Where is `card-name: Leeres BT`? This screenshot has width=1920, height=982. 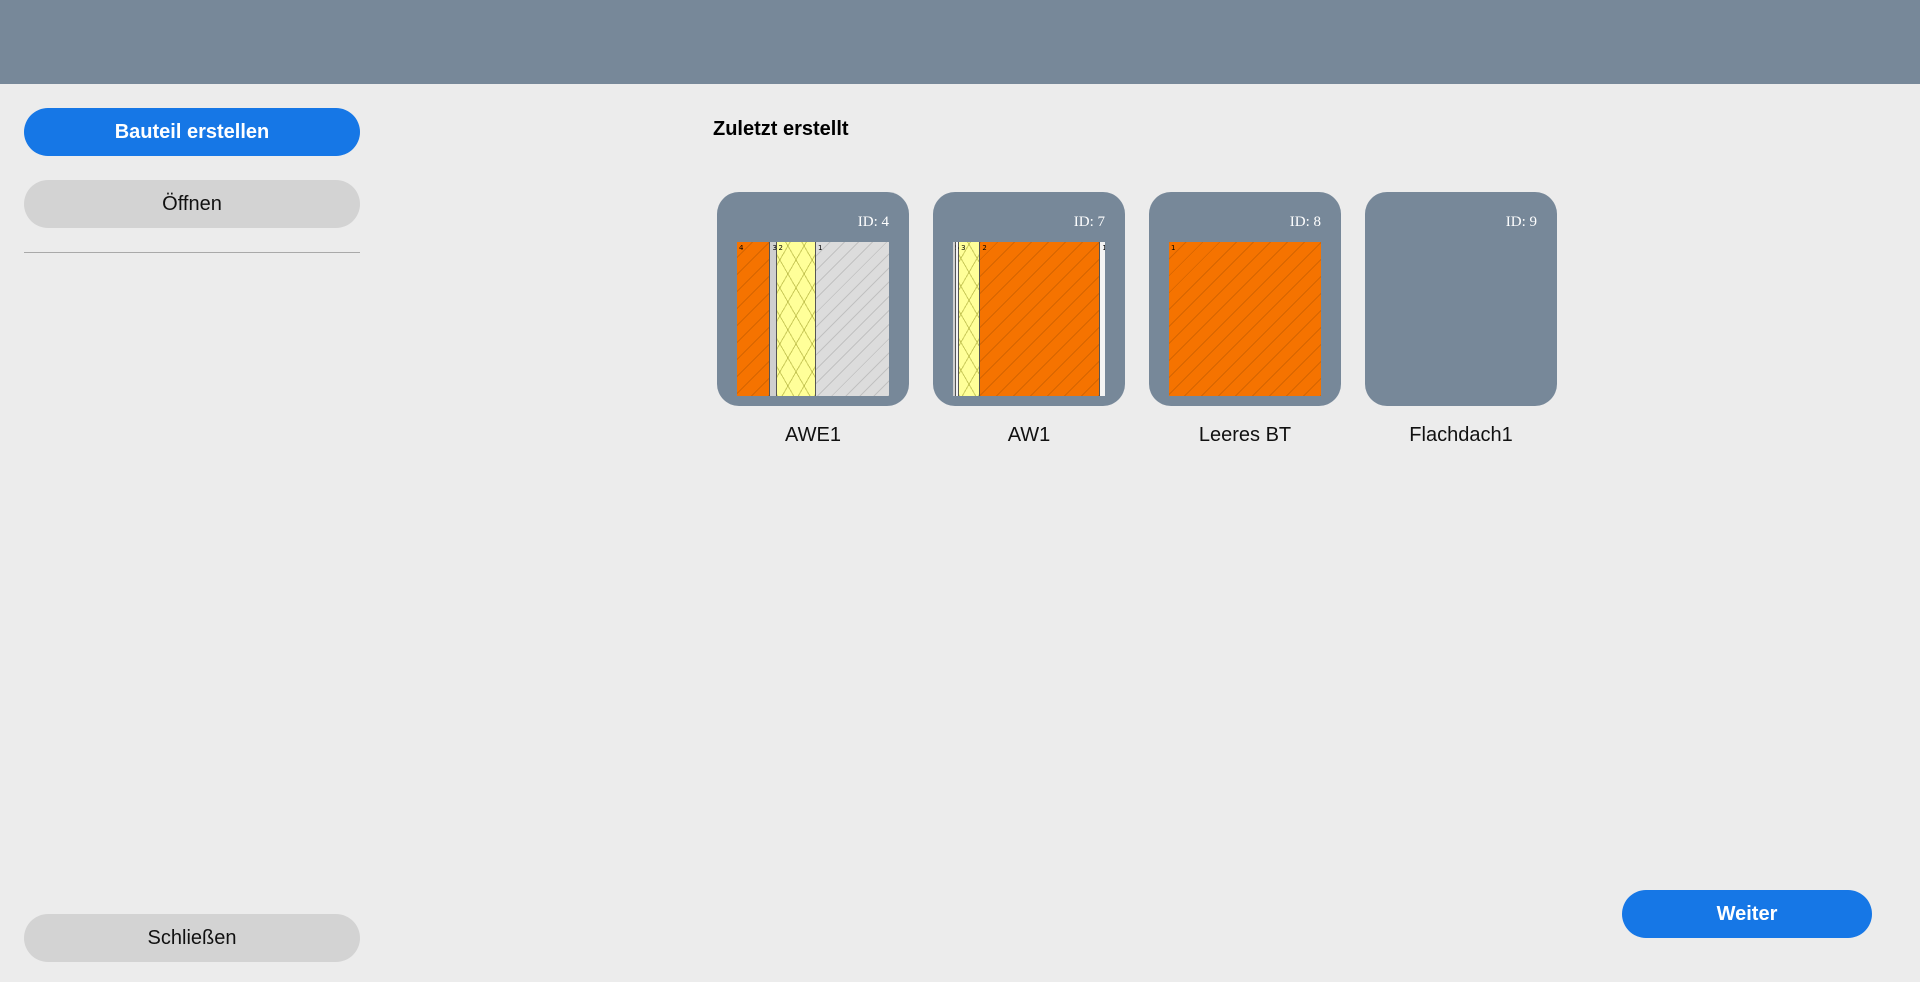 card-name: Leeres BT is located at coordinates (1245, 435).